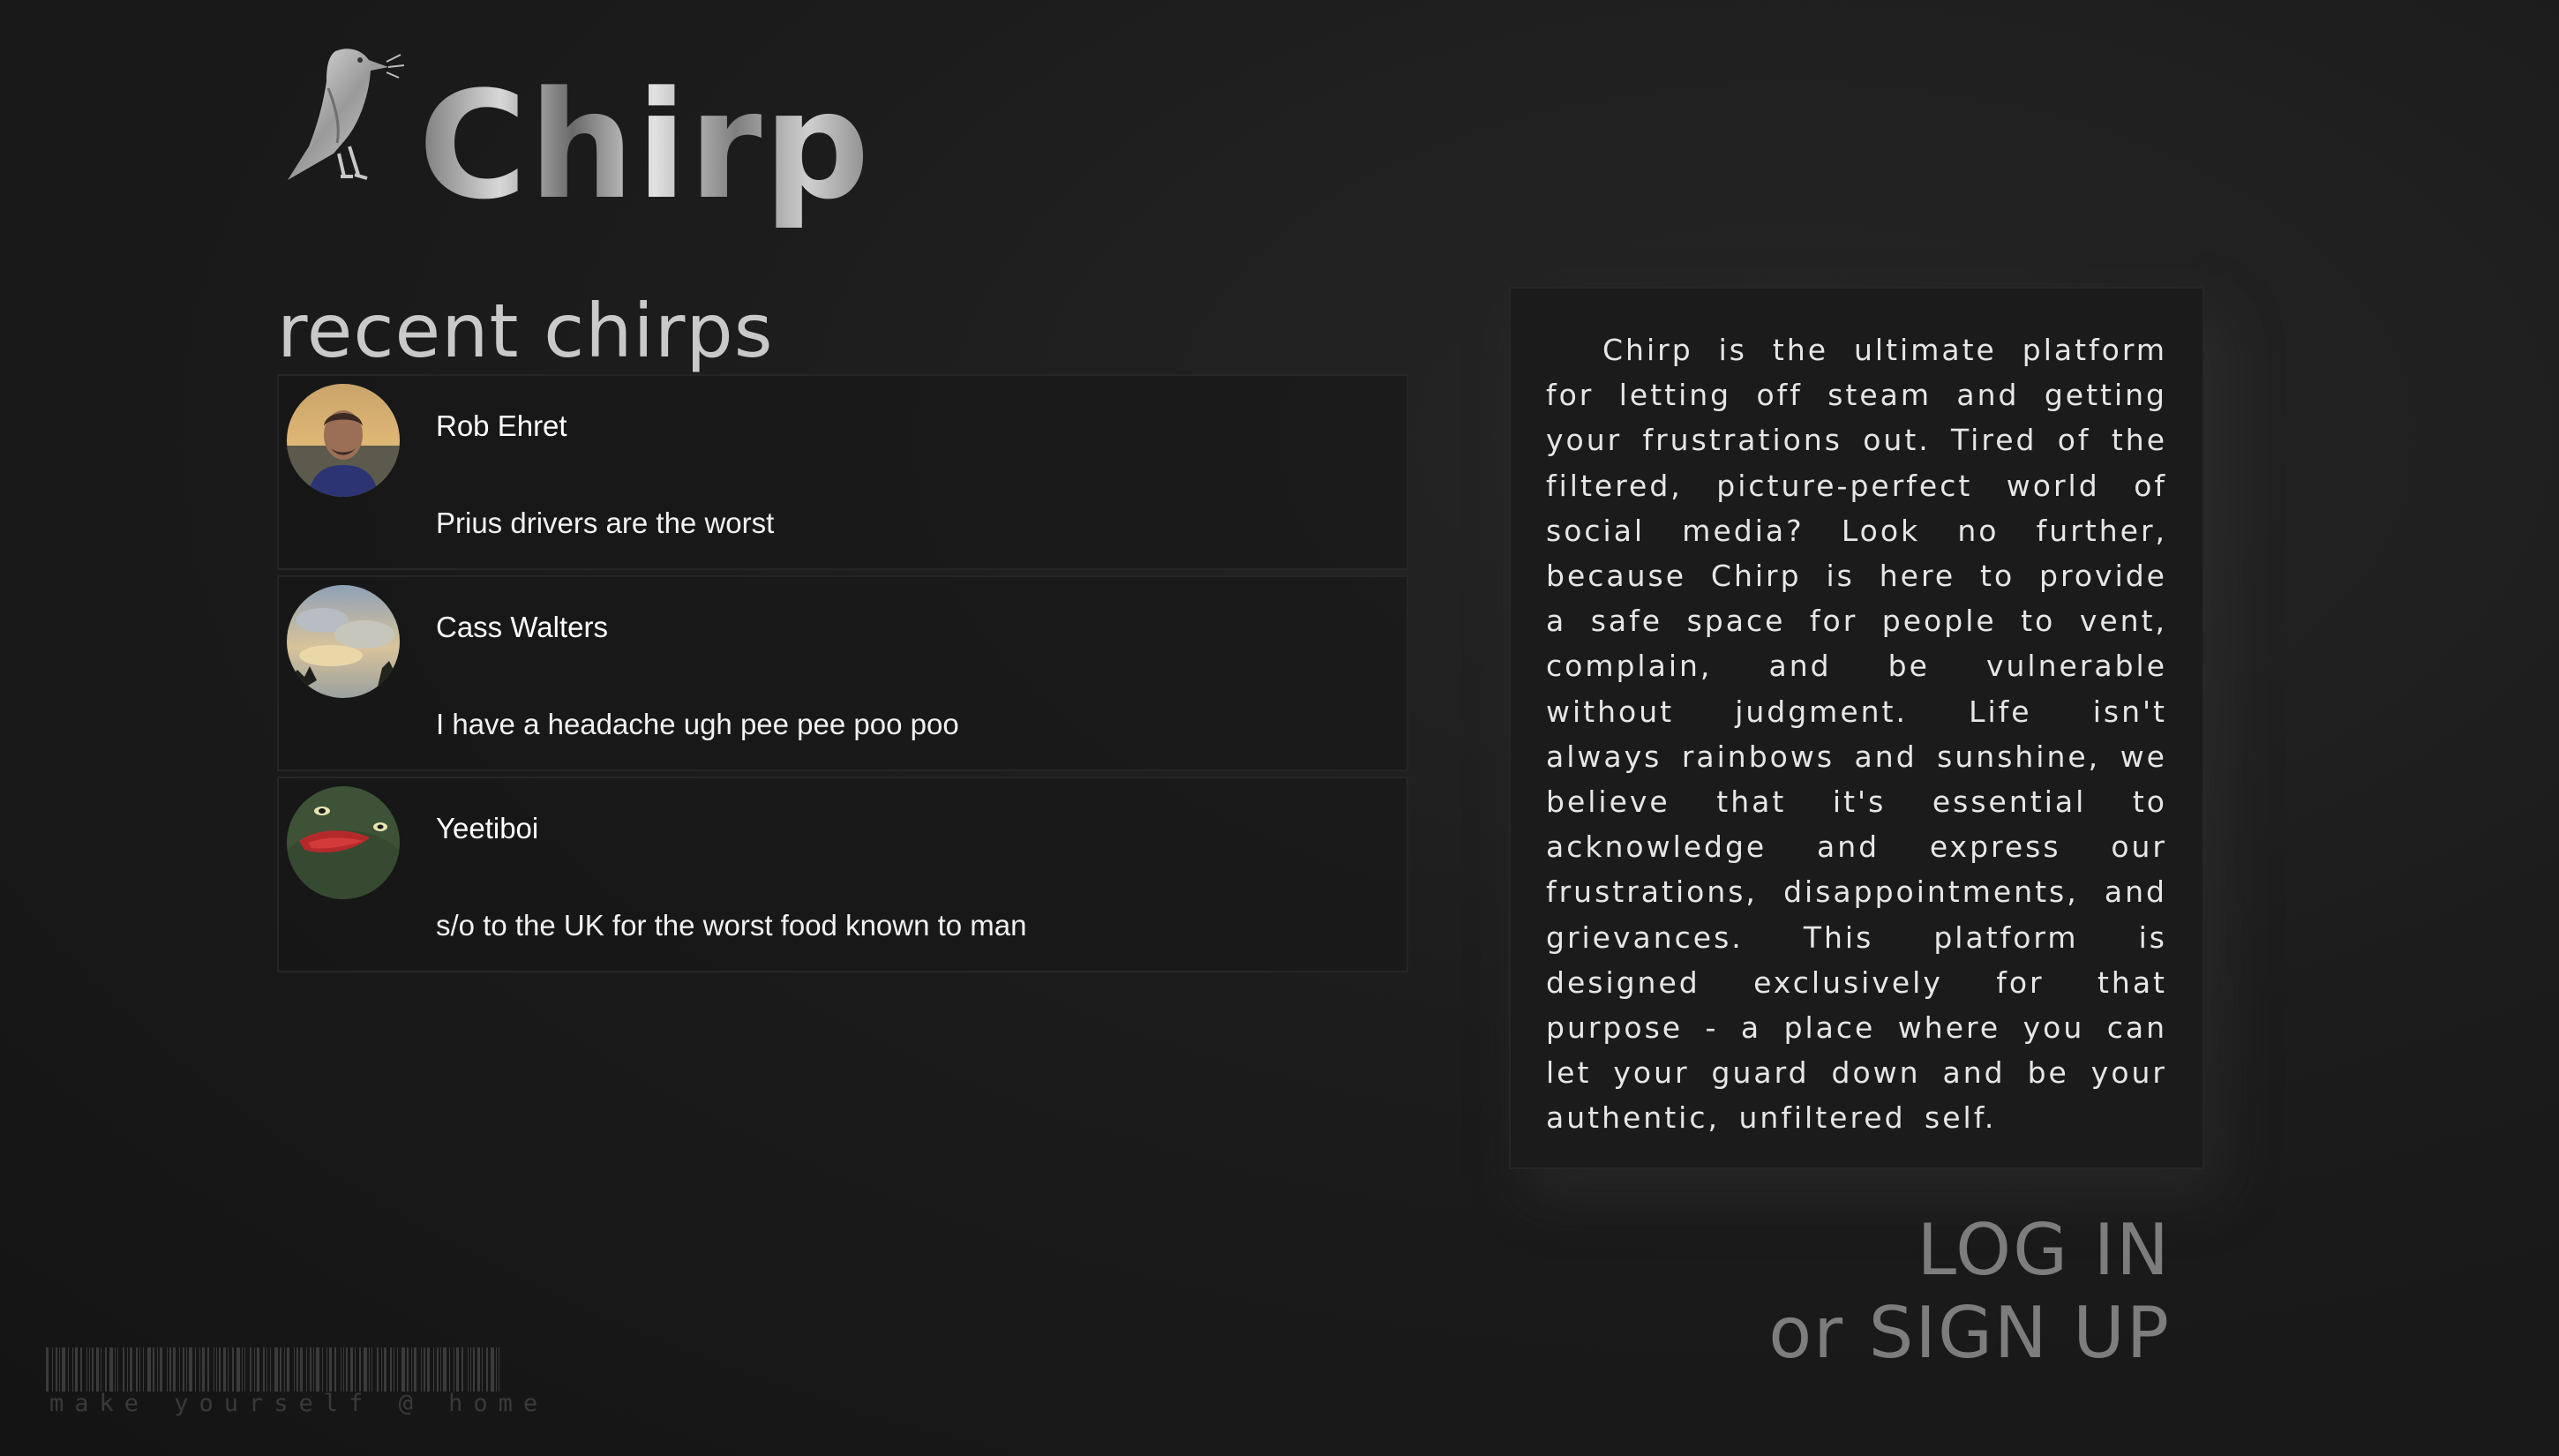  Describe the element at coordinates (522, 627) in the screenshot. I see `chirp-author: Cass Walters` at that location.